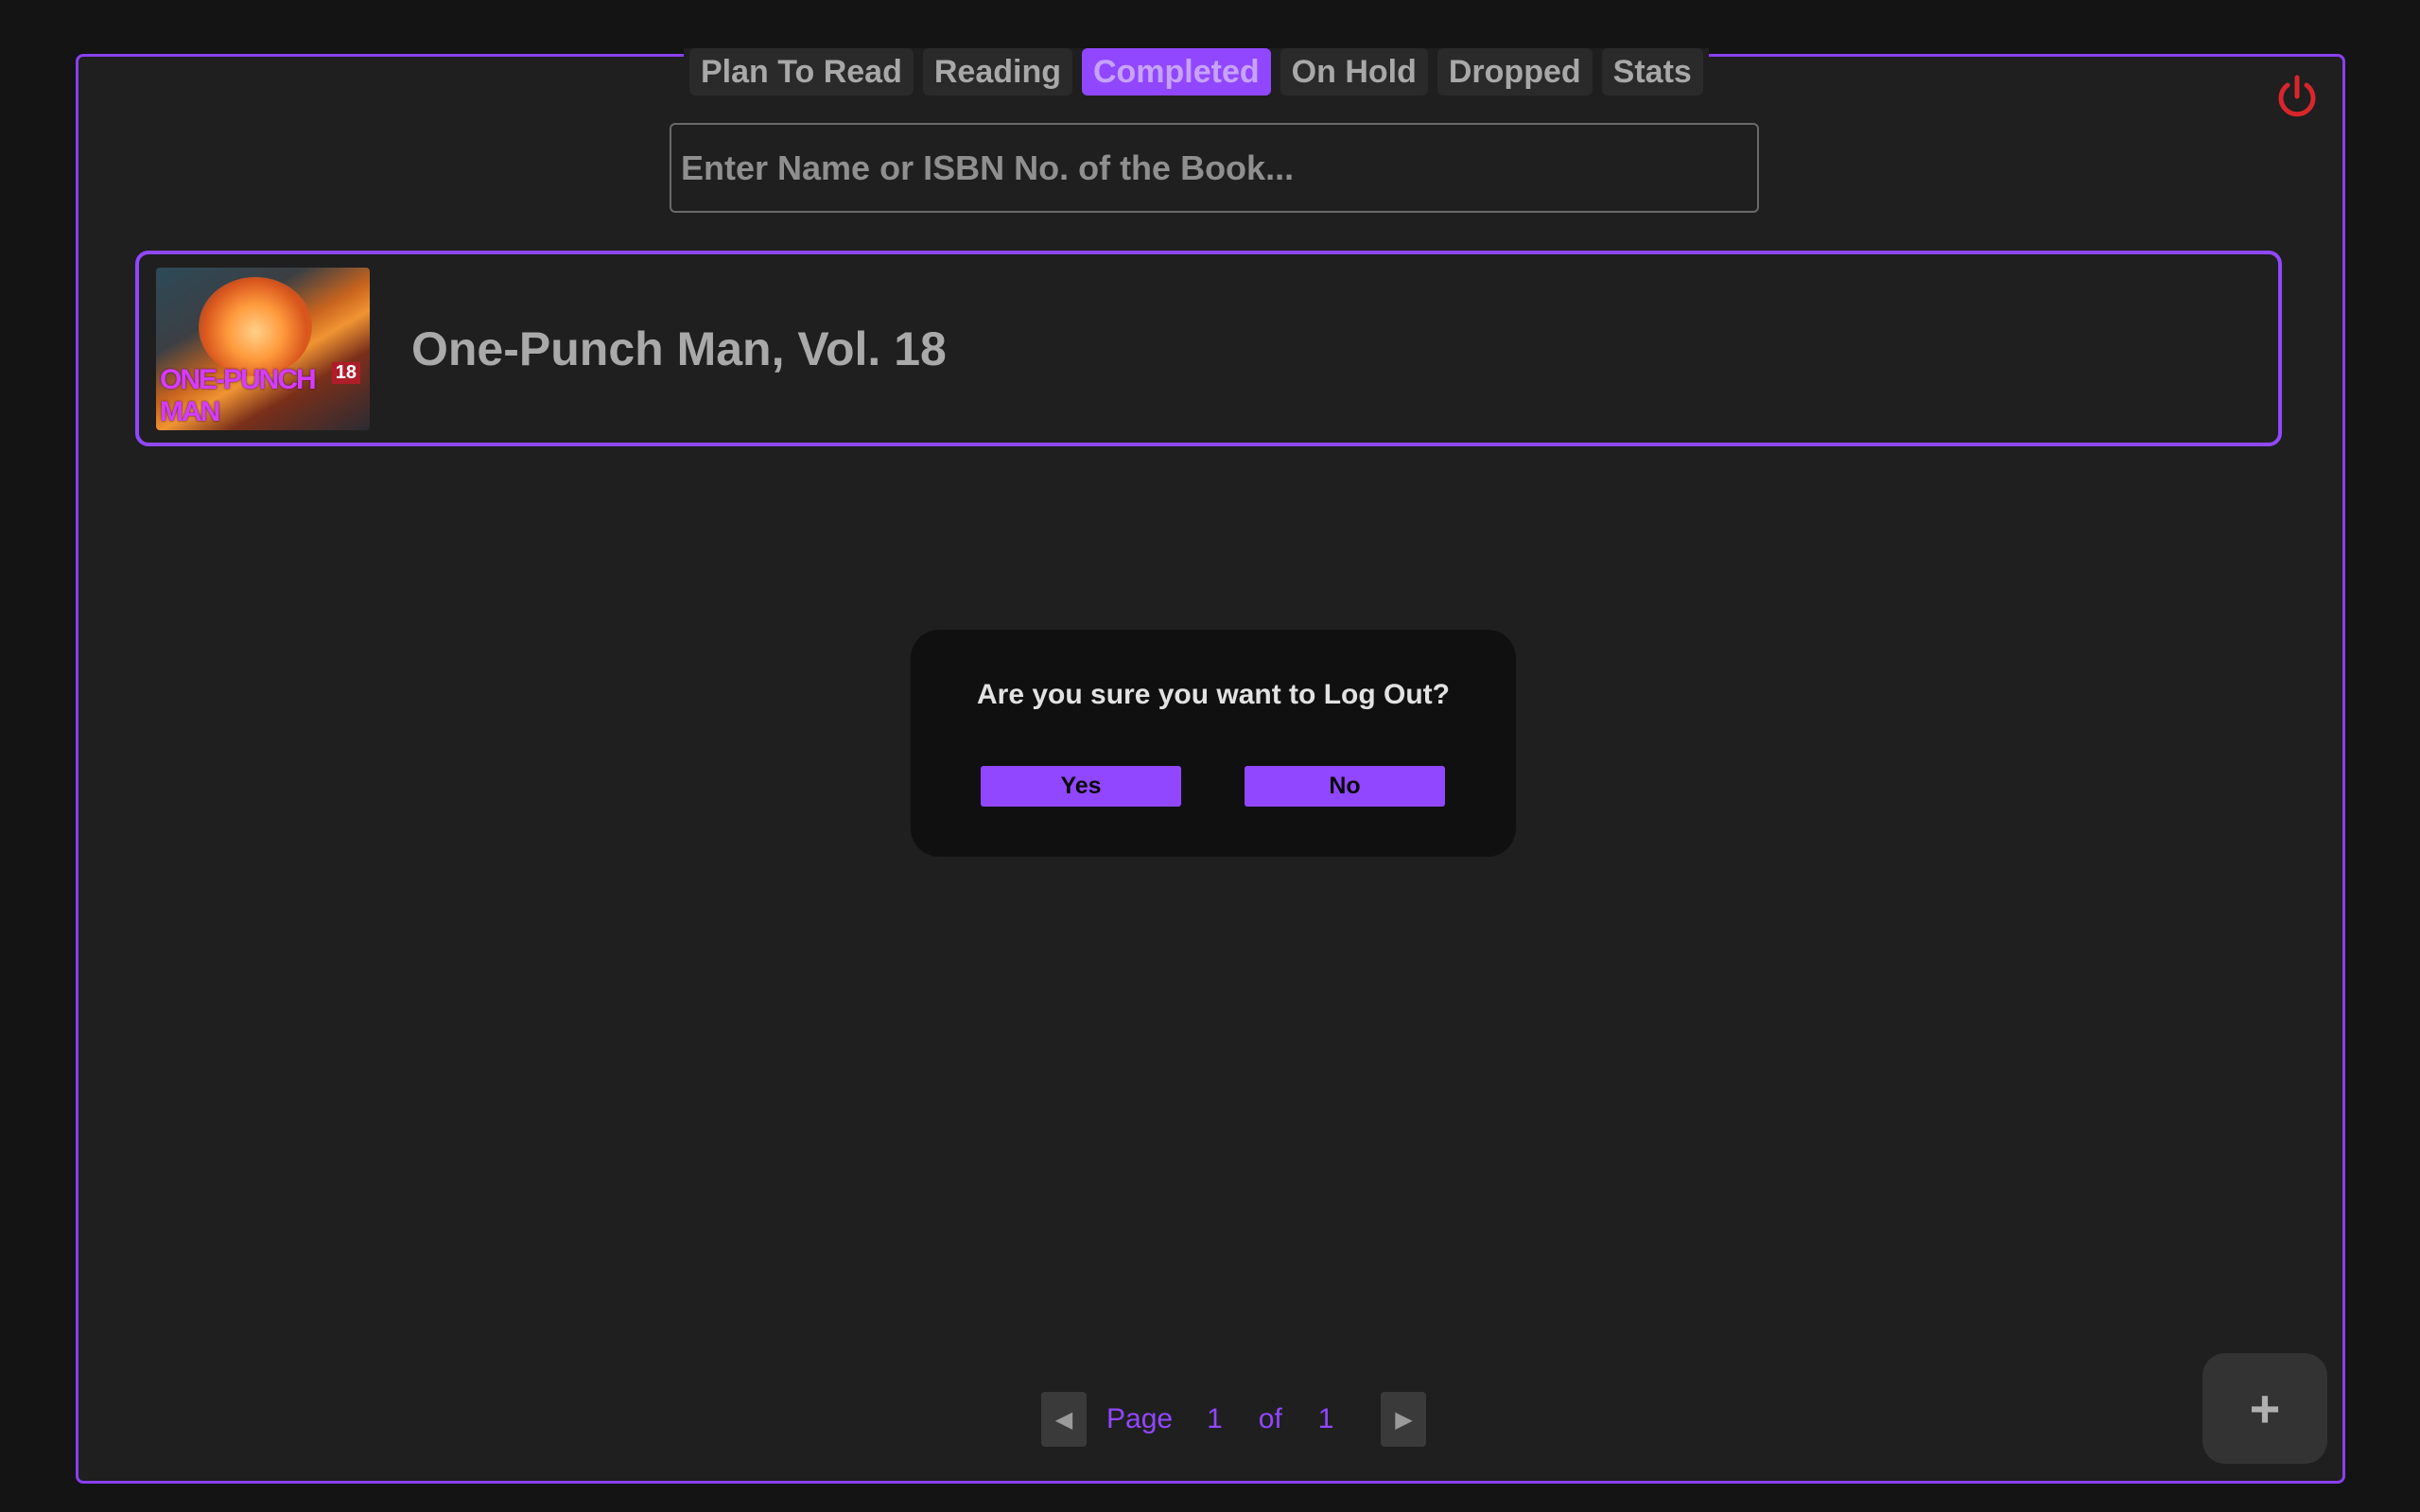 The image size is (2420, 1512). What do you see at coordinates (1325, 1418) in the screenshot?
I see `total-pages: 1` at bounding box center [1325, 1418].